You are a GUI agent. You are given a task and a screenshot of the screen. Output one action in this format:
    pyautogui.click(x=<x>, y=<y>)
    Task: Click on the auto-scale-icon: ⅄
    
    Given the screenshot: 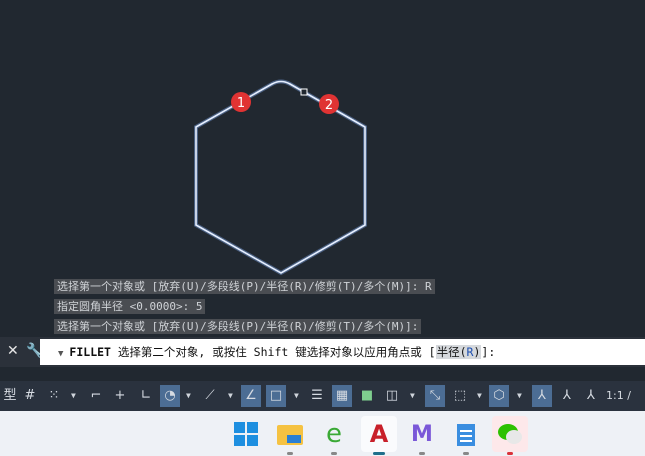 What is the action you would take?
    pyautogui.click(x=567, y=396)
    